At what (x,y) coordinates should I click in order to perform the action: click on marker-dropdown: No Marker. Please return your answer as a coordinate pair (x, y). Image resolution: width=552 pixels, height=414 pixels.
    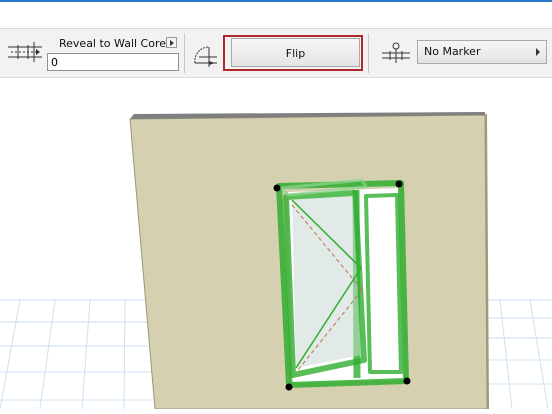
    Looking at the image, I should click on (482, 52).